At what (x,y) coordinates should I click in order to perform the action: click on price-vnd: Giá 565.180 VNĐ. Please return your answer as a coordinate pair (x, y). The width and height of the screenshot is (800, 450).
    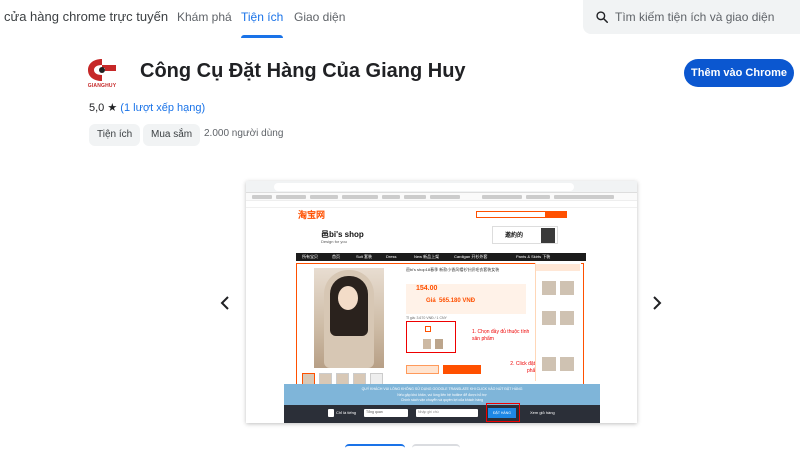
    Looking at the image, I should click on (451, 301).